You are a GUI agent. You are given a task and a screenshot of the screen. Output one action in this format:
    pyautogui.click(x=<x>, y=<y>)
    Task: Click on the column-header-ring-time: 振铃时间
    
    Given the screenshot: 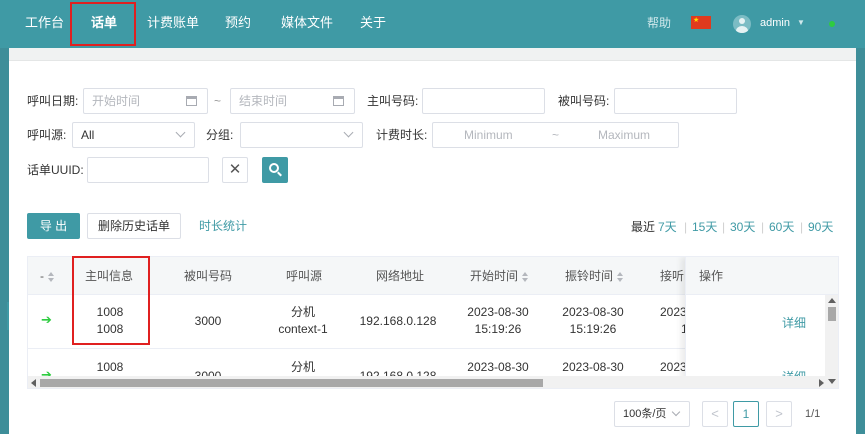 What is the action you would take?
    pyautogui.click(x=594, y=276)
    